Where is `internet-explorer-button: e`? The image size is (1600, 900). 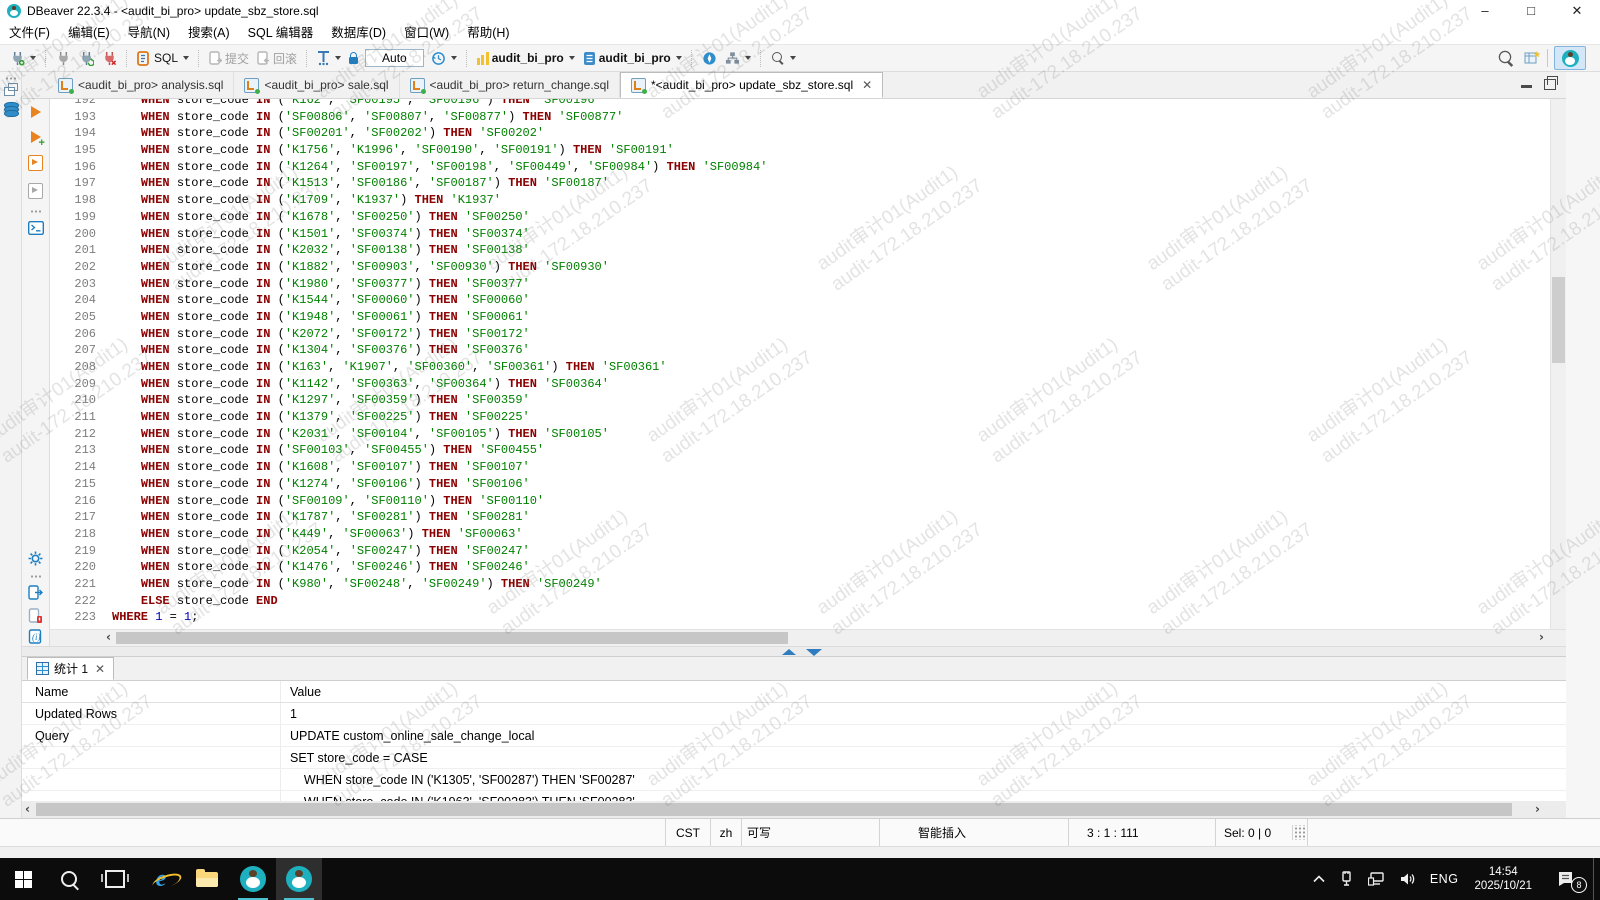
internet-explorer-button: e is located at coordinates (161, 879).